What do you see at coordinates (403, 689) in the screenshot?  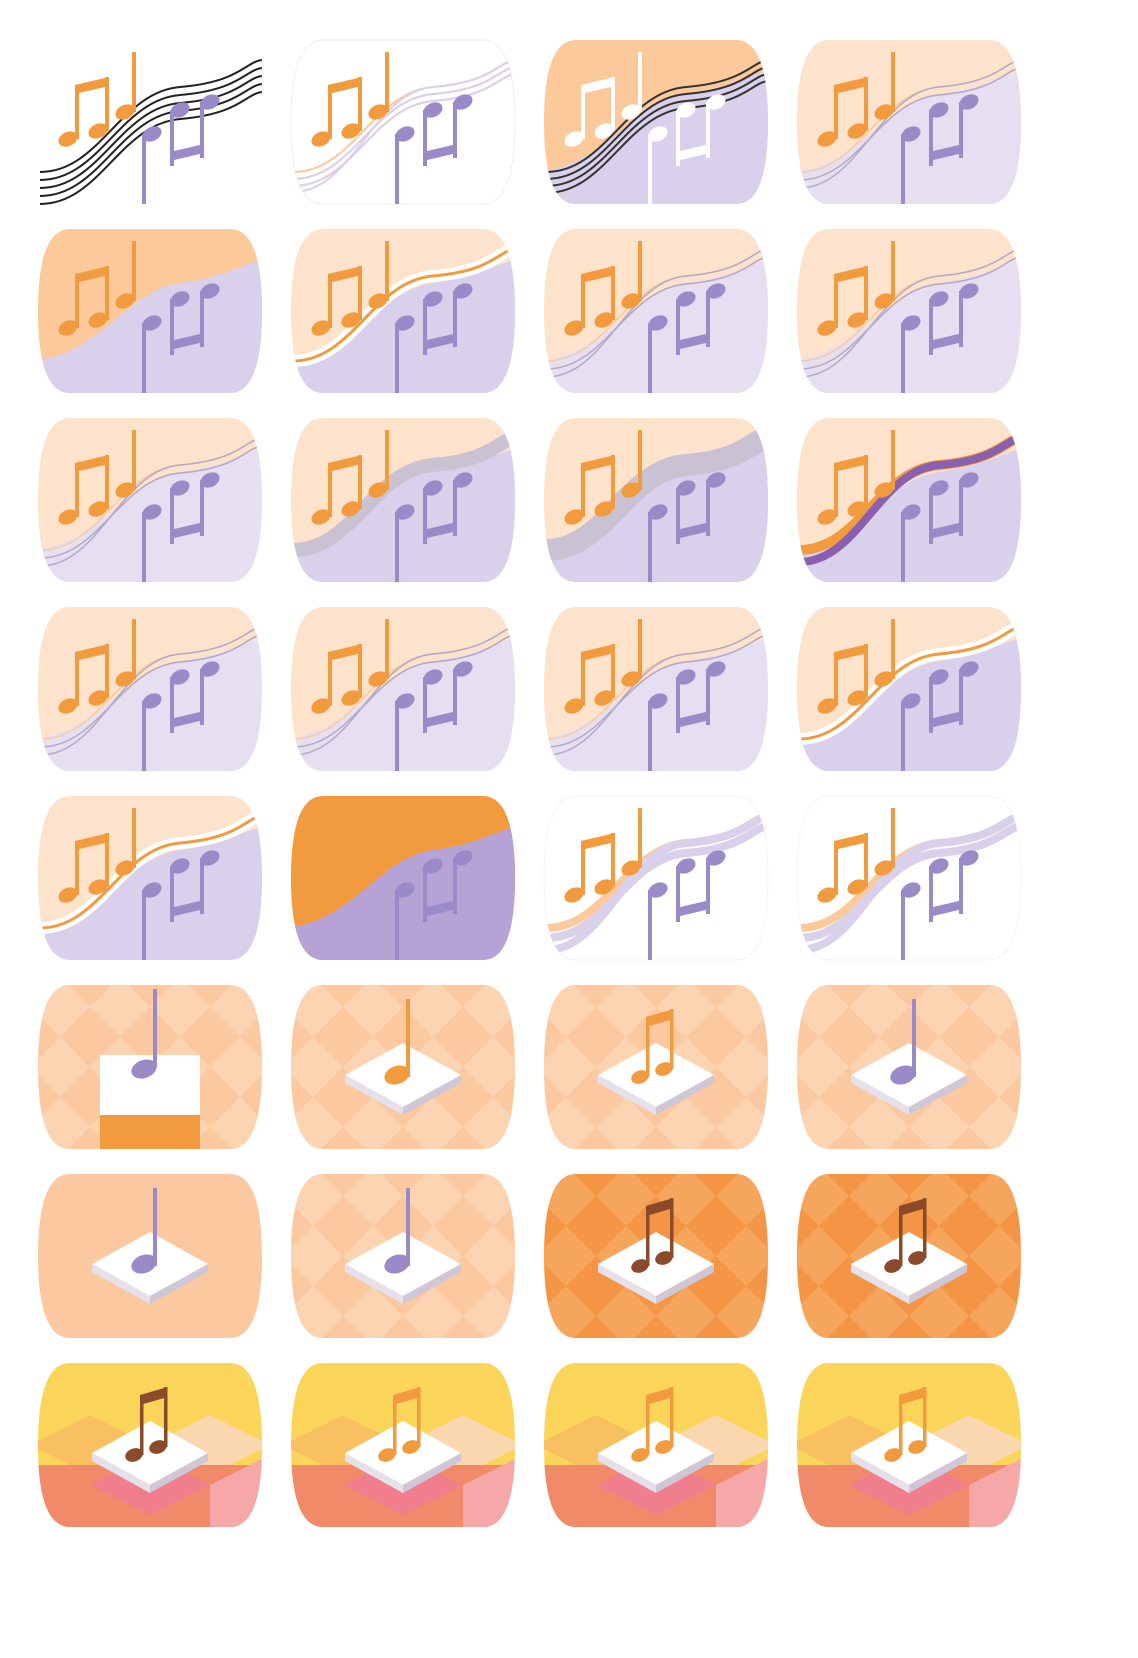 I see `music-note-icon-r4c2` at bounding box center [403, 689].